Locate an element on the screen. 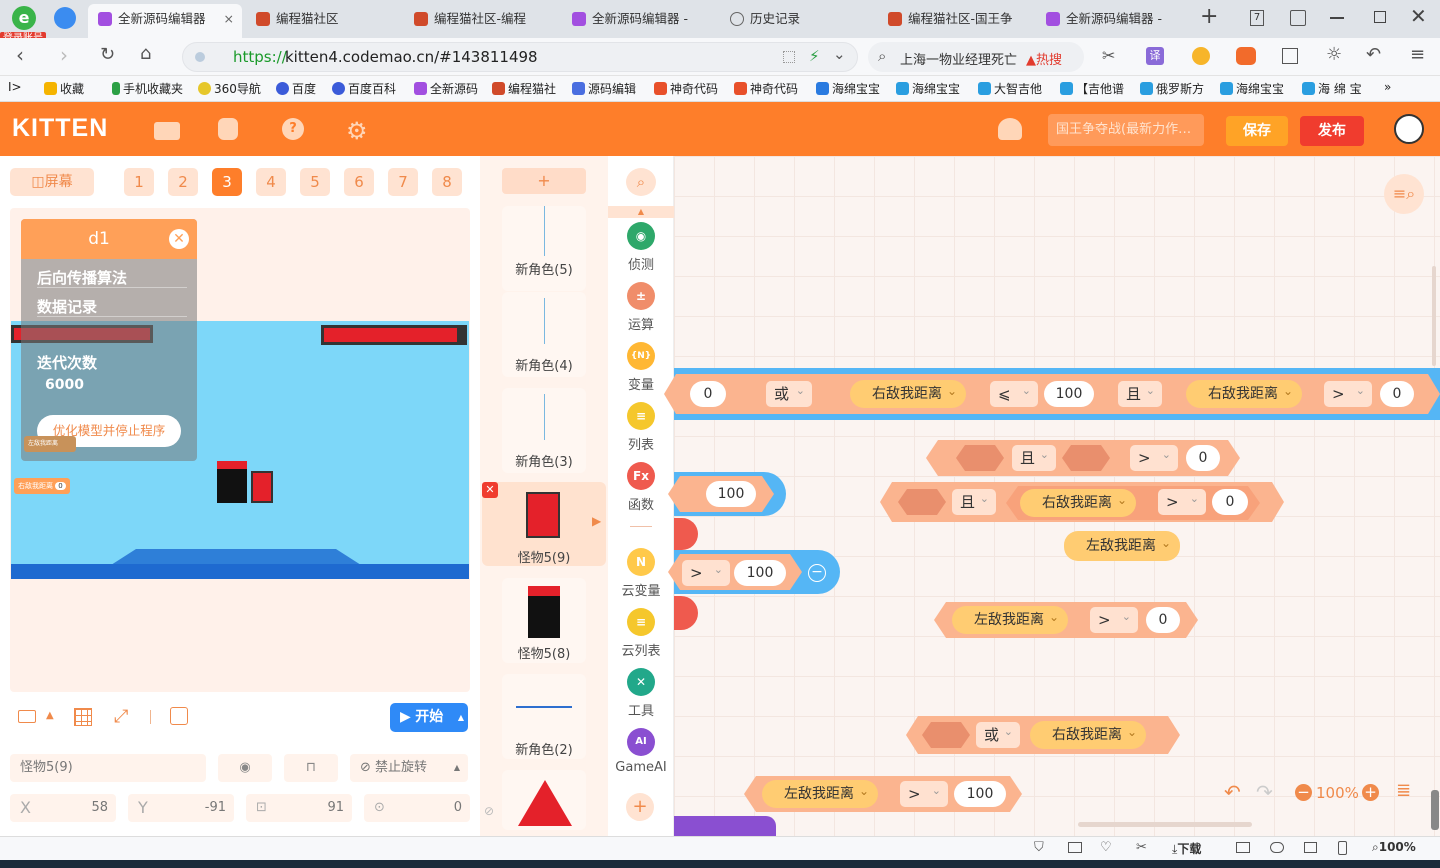 This screenshot has height=868, width=1440. canvas-scrollbar-h is located at coordinates (1165, 824).